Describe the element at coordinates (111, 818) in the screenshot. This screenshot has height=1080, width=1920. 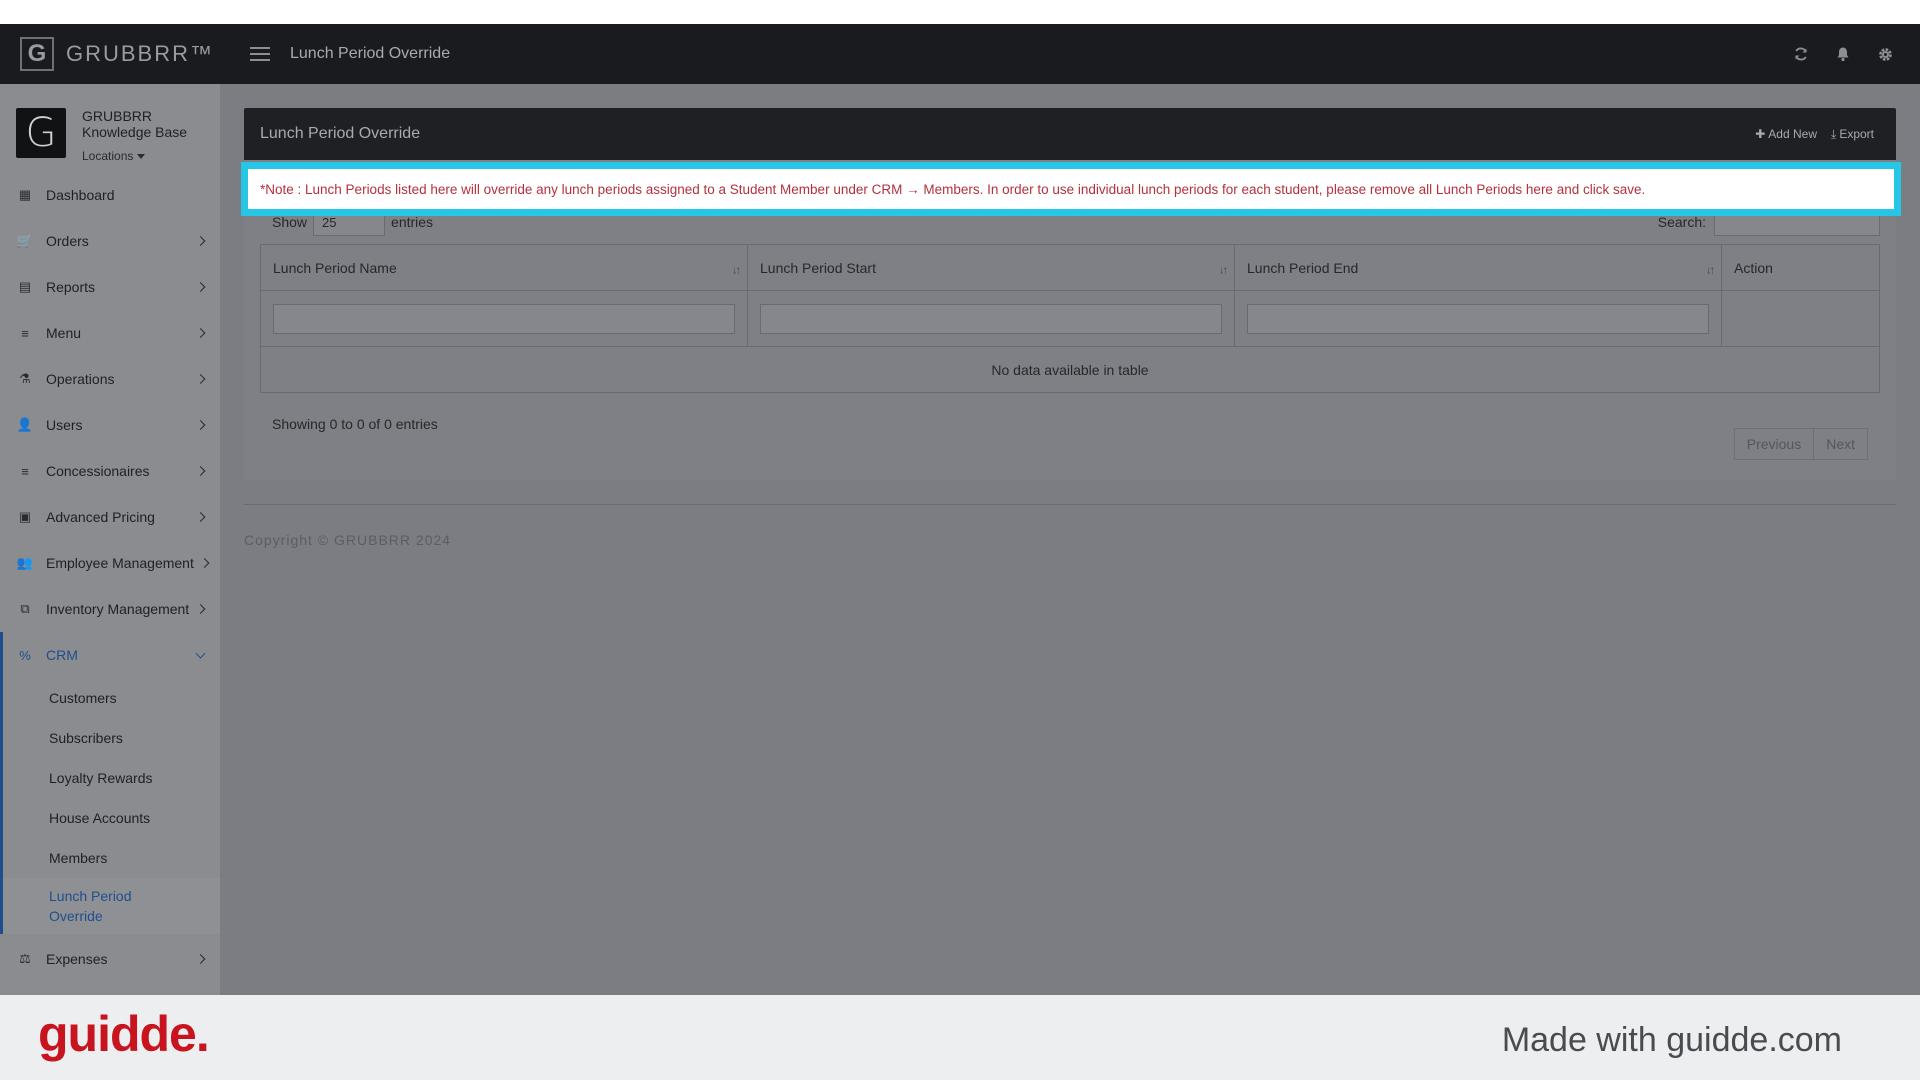
I see `submenu-item-house-accounts: House Accounts` at that location.